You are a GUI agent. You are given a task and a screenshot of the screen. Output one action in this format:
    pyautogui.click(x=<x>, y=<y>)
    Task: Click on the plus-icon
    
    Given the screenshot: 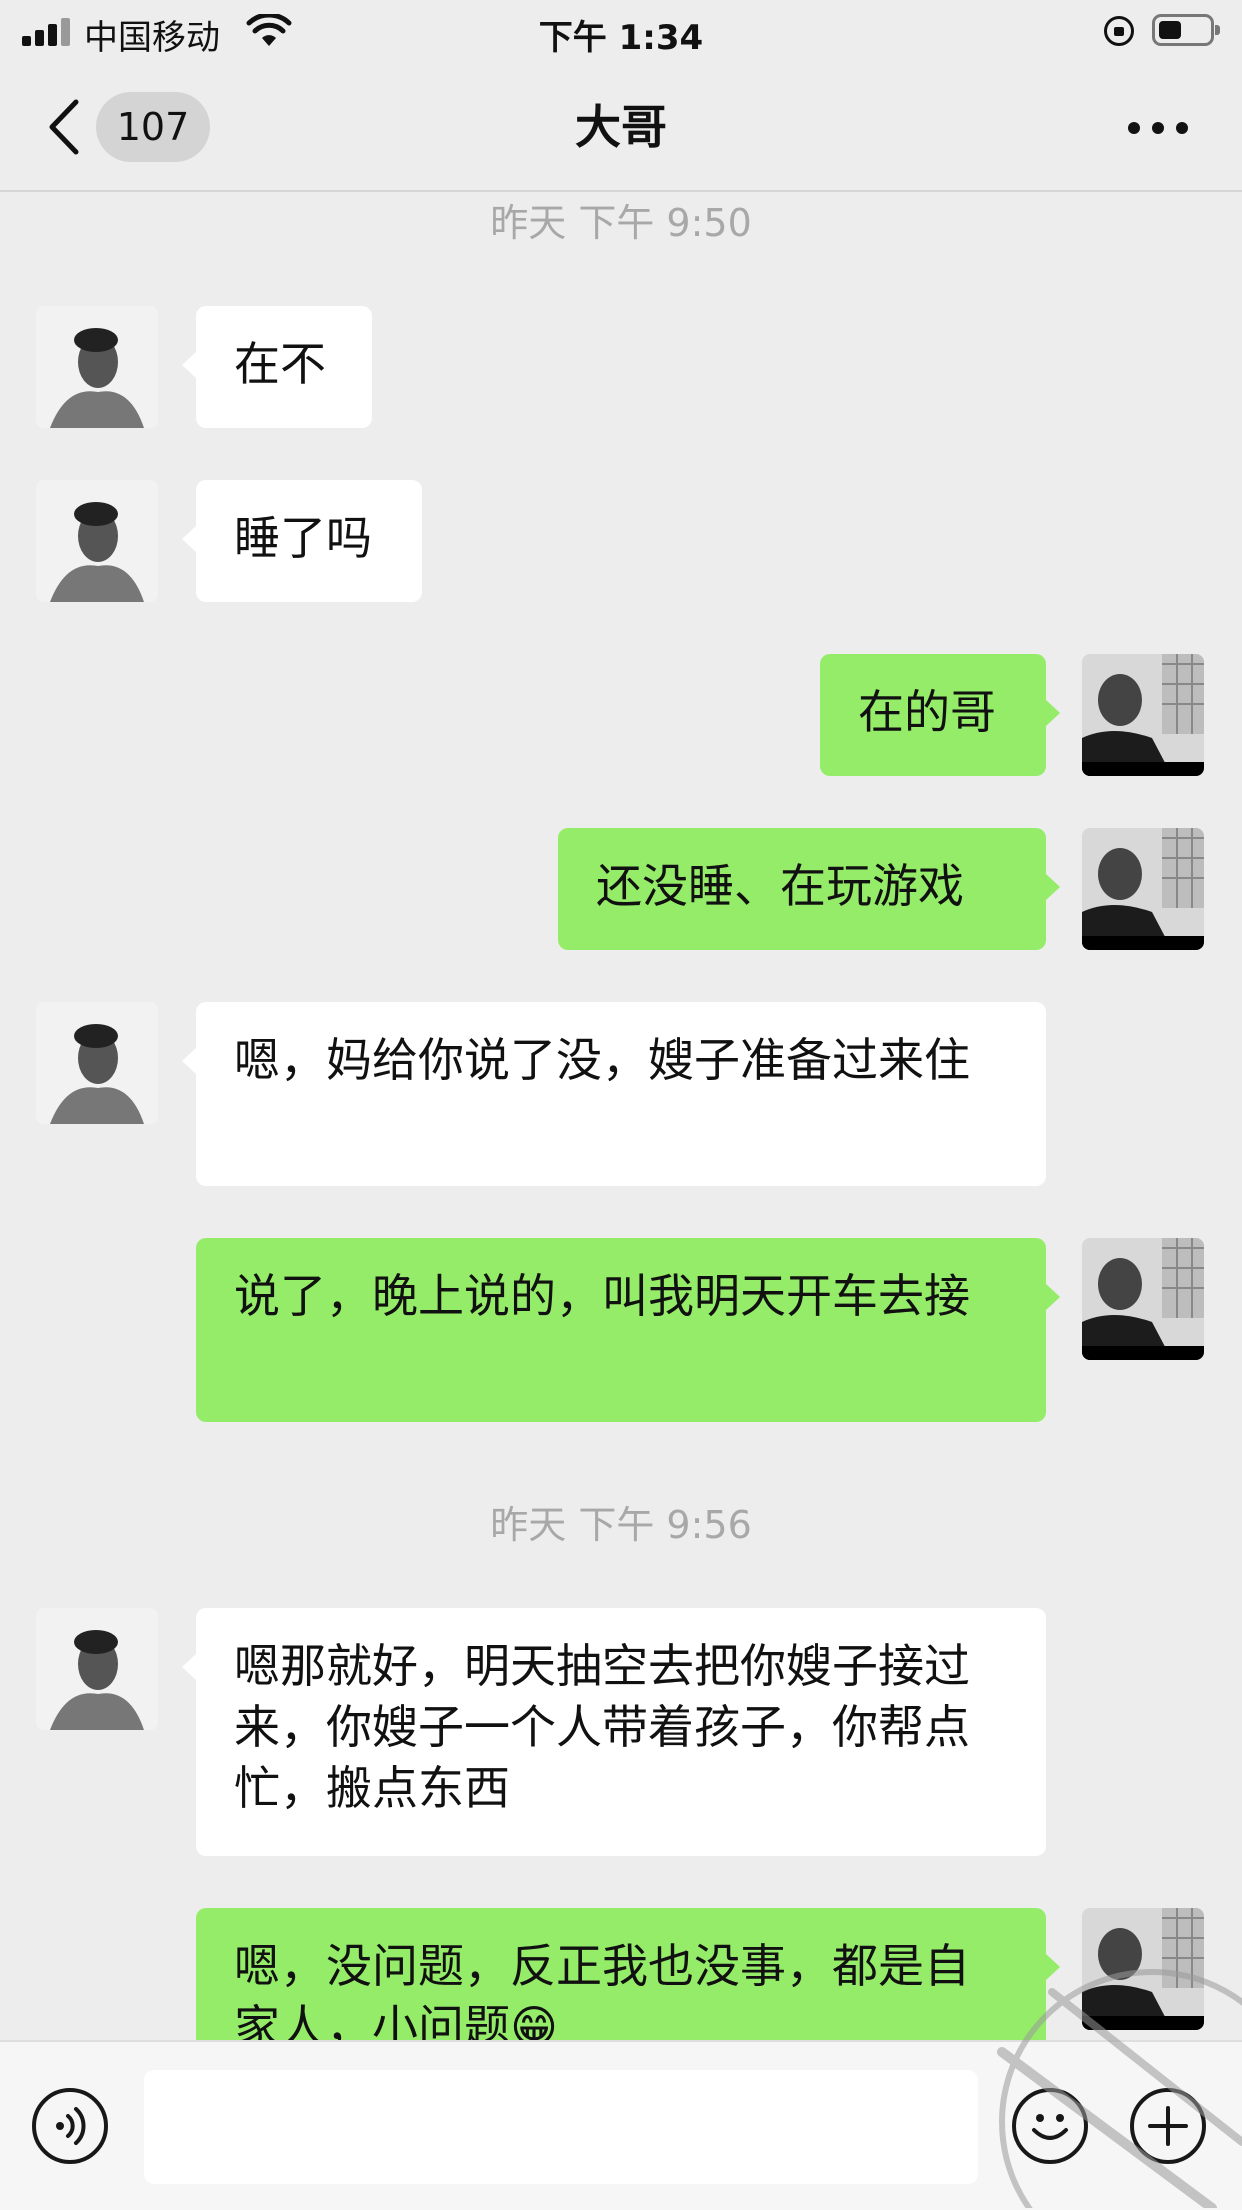 What is the action you would take?
    pyautogui.click(x=1168, y=2126)
    